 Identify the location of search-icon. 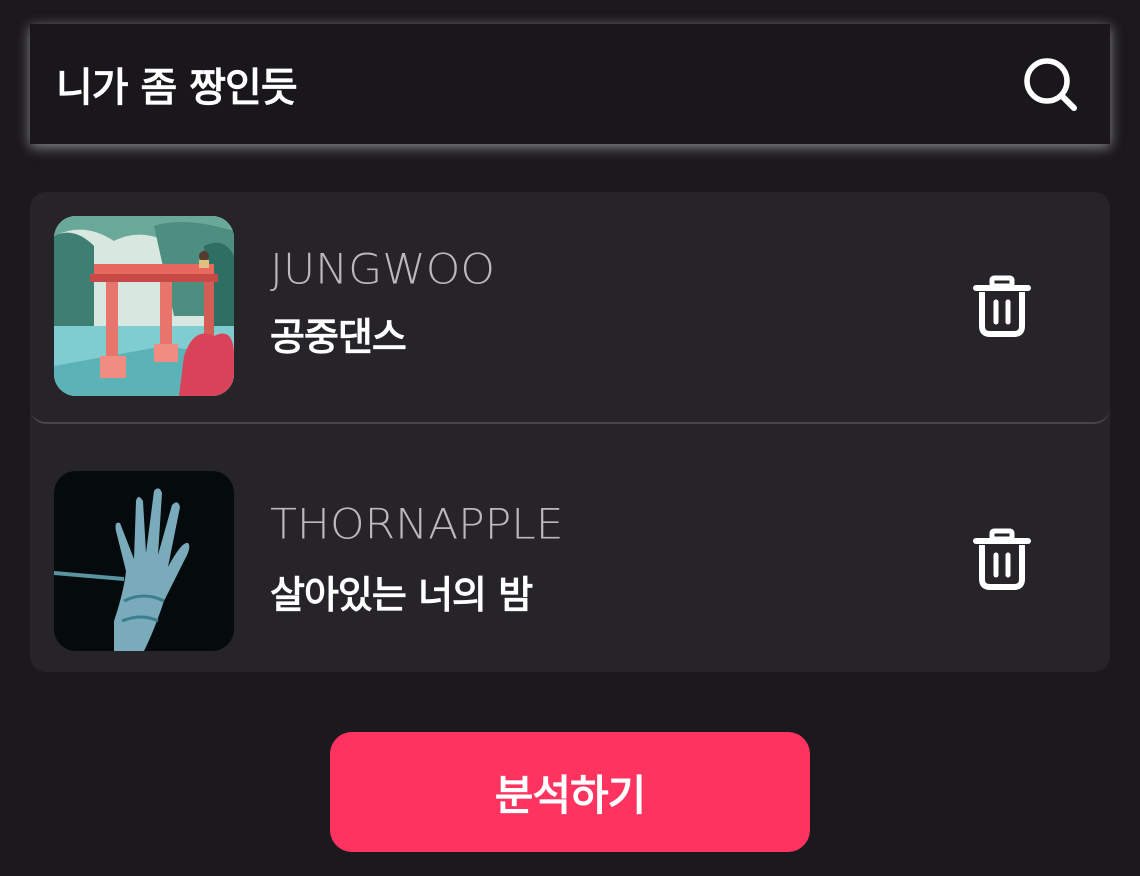
(1050, 84).